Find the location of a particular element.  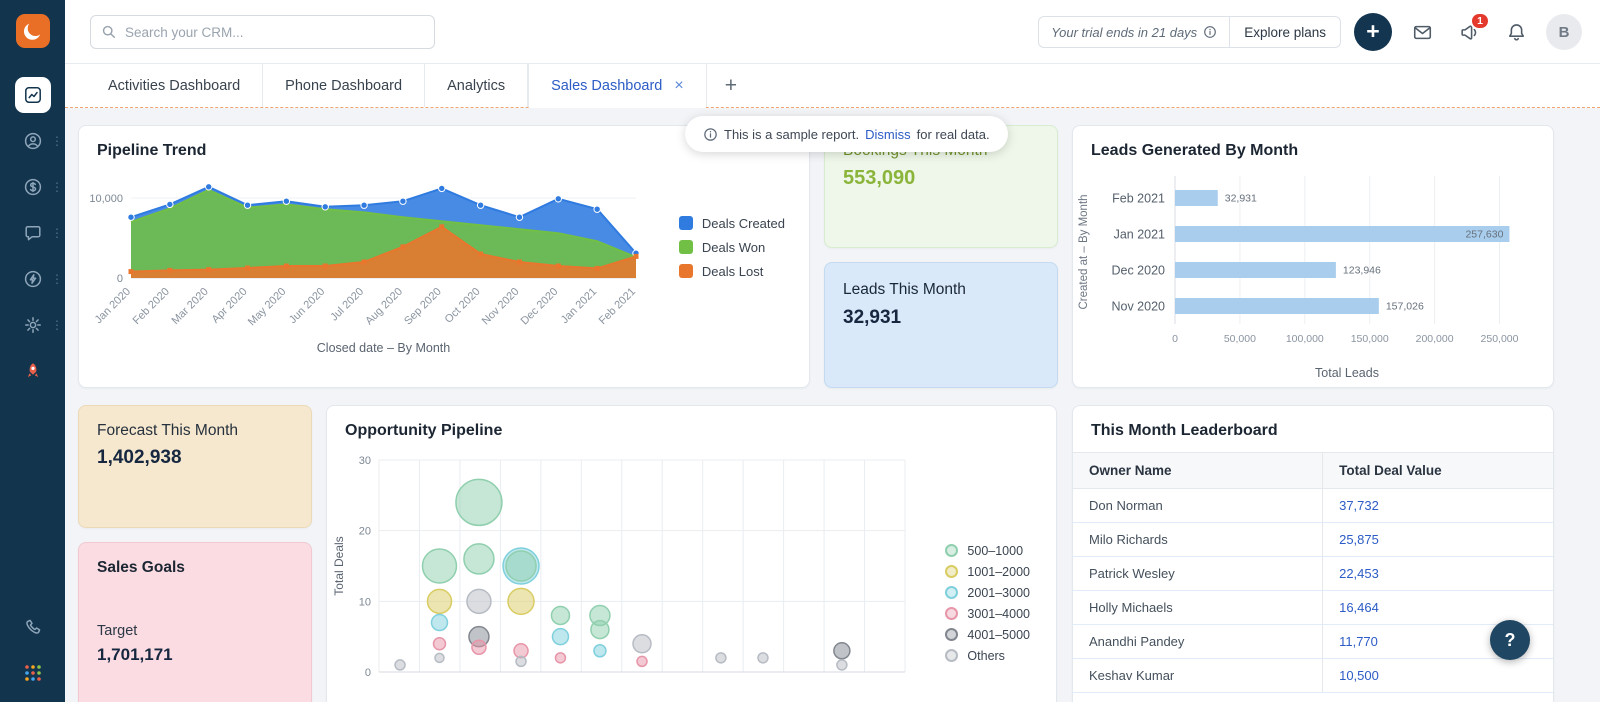

freshworks-logo-icon is located at coordinates (32, 31).